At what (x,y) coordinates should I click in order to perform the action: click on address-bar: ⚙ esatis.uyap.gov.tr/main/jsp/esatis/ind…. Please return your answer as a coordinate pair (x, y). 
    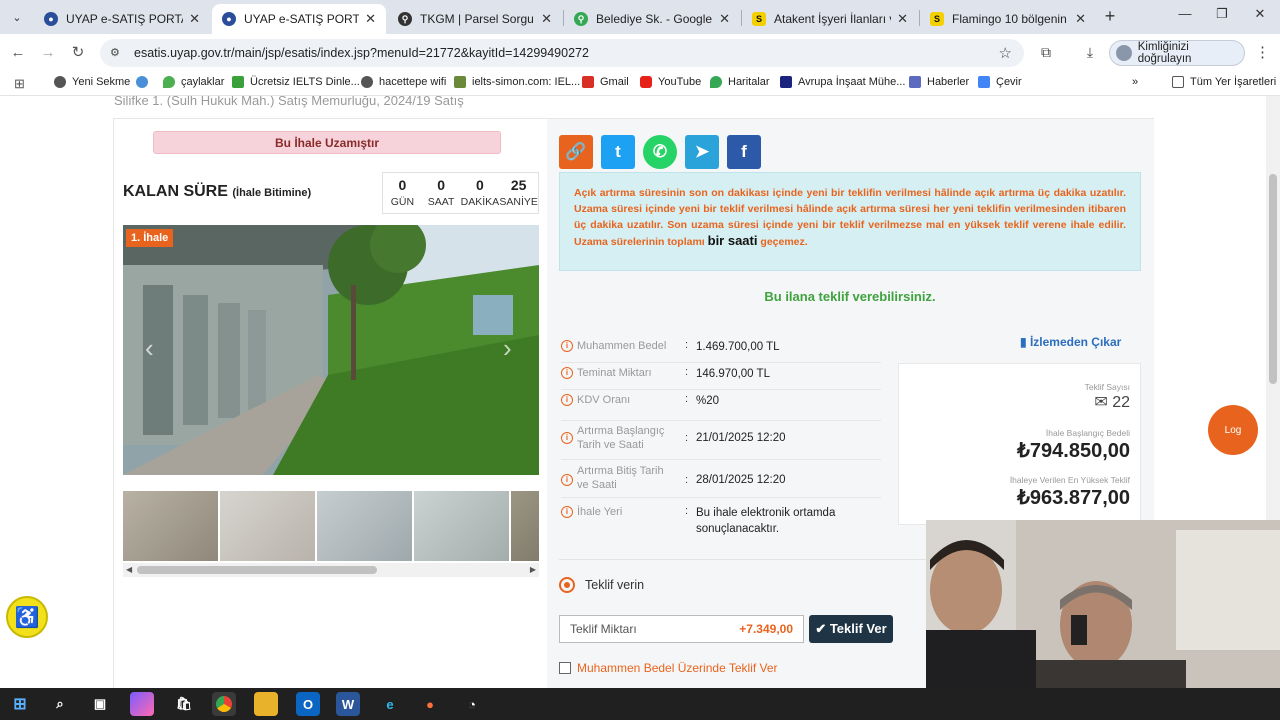
    Looking at the image, I should click on (562, 53).